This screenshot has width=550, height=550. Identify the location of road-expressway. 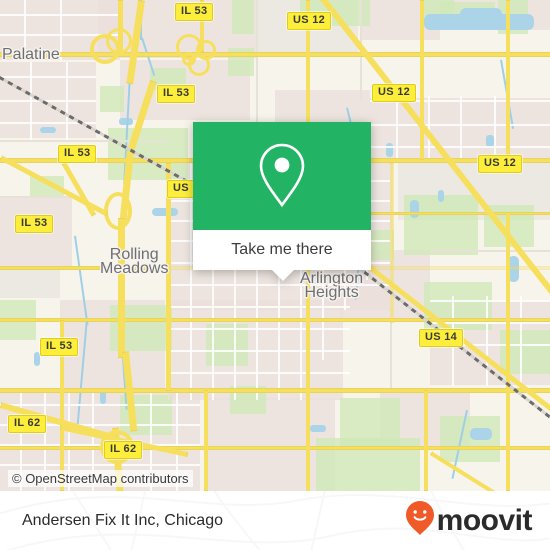
(121, 288).